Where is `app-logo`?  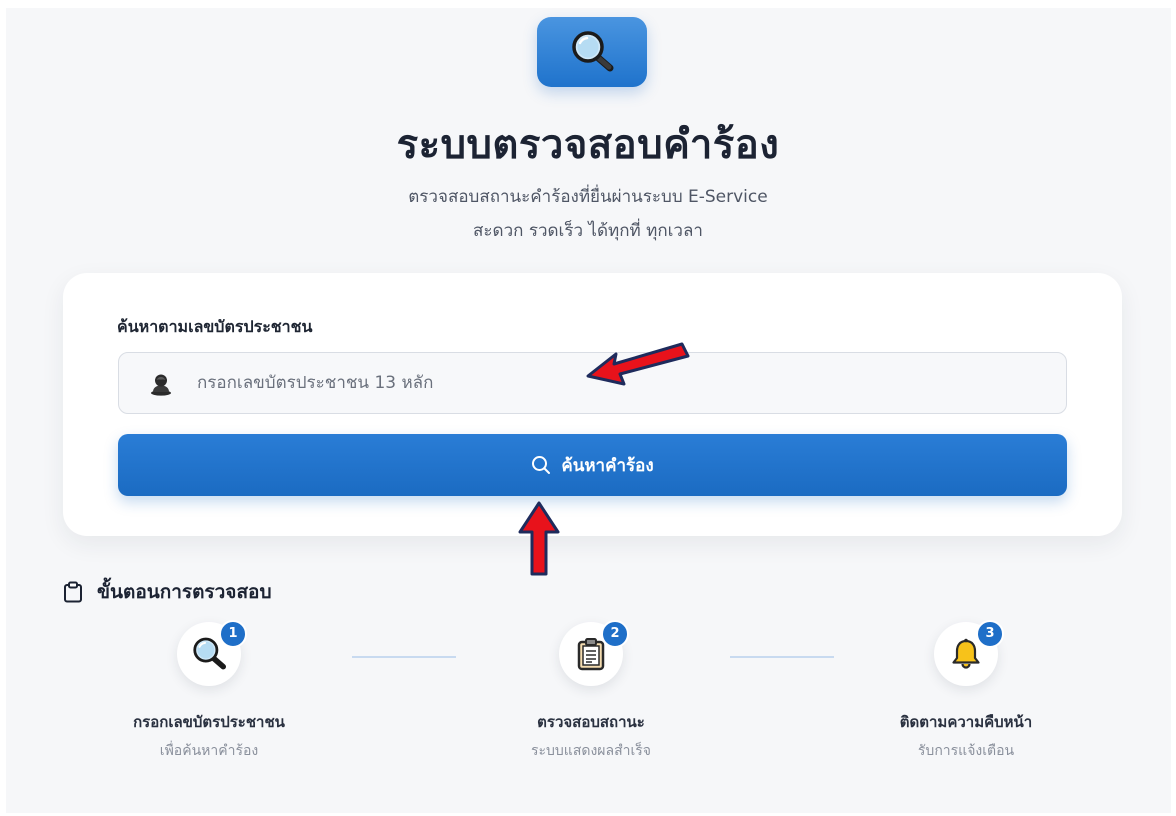
app-logo is located at coordinates (592, 52).